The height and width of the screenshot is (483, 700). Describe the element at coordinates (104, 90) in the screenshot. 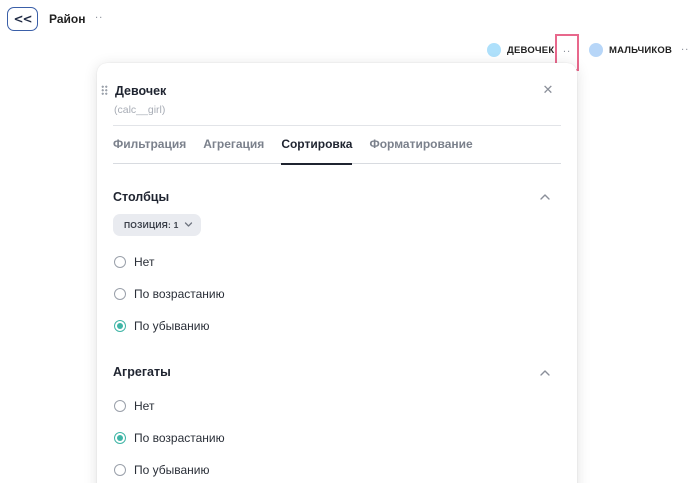

I see `drag-handle-icon` at that location.